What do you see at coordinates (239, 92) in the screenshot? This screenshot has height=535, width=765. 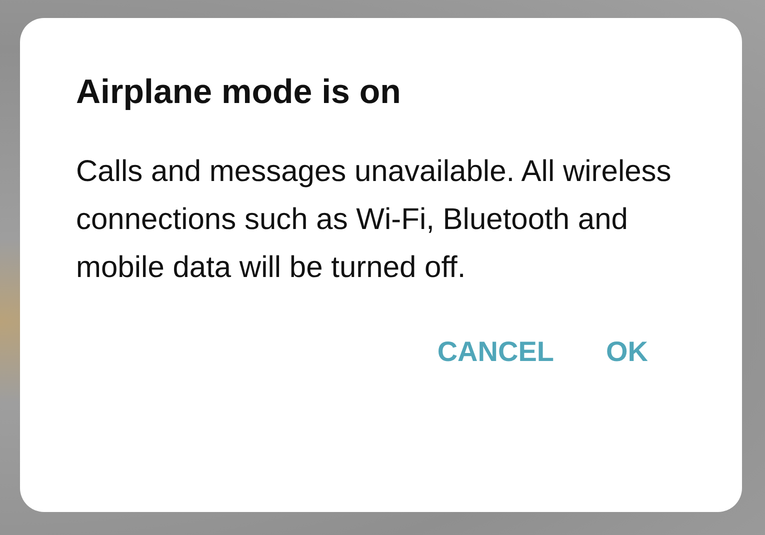 I see `dialog-title: Airplane mode is on` at bounding box center [239, 92].